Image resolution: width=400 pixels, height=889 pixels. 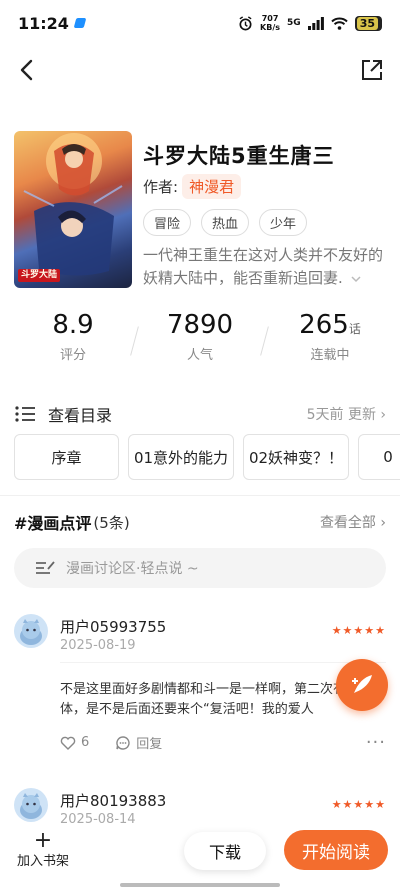 What do you see at coordinates (330, 355) in the screenshot?
I see `stat-label: 连载中` at bounding box center [330, 355].